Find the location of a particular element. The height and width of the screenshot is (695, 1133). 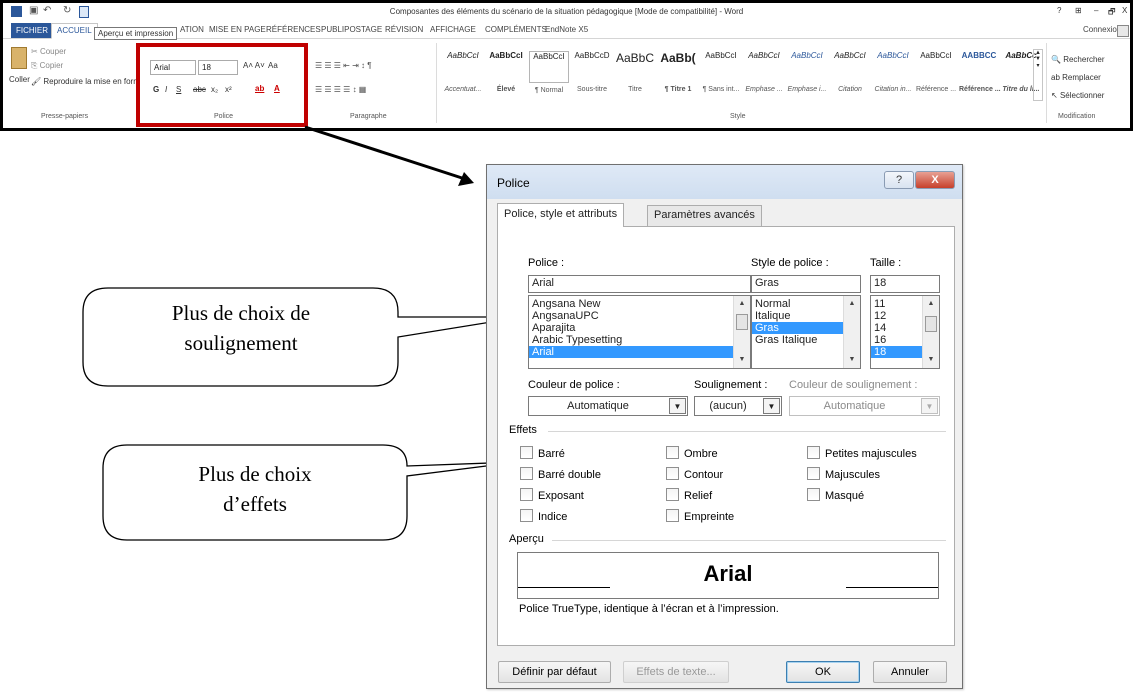

preview-label: Aperçu is located at coordinates (526, 539).